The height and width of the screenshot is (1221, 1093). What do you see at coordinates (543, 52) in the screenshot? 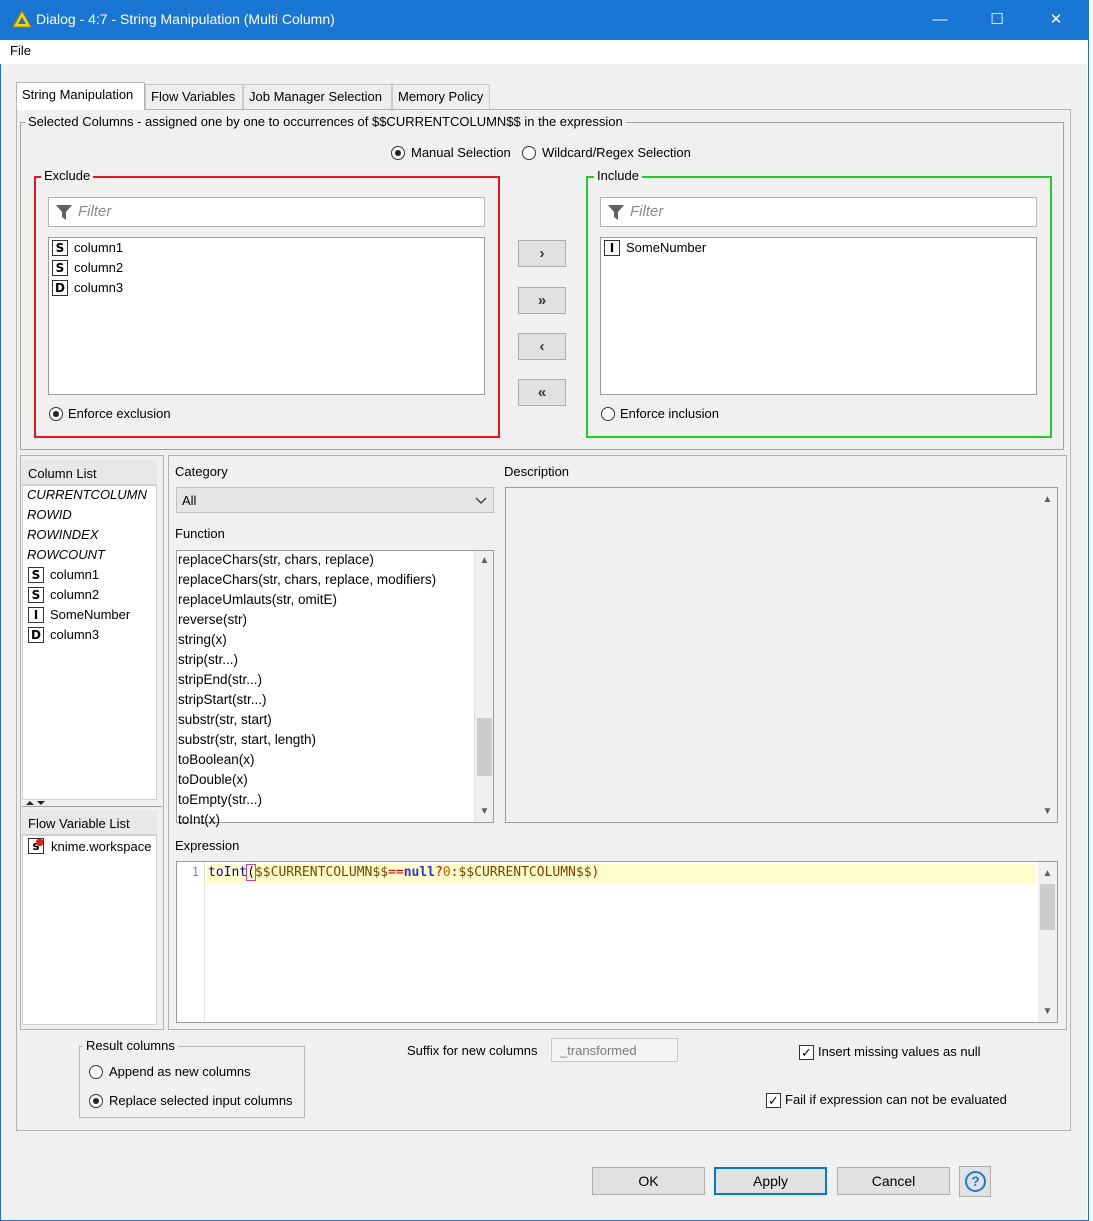
I see `menu-bar` at bounding box center [543, 52].